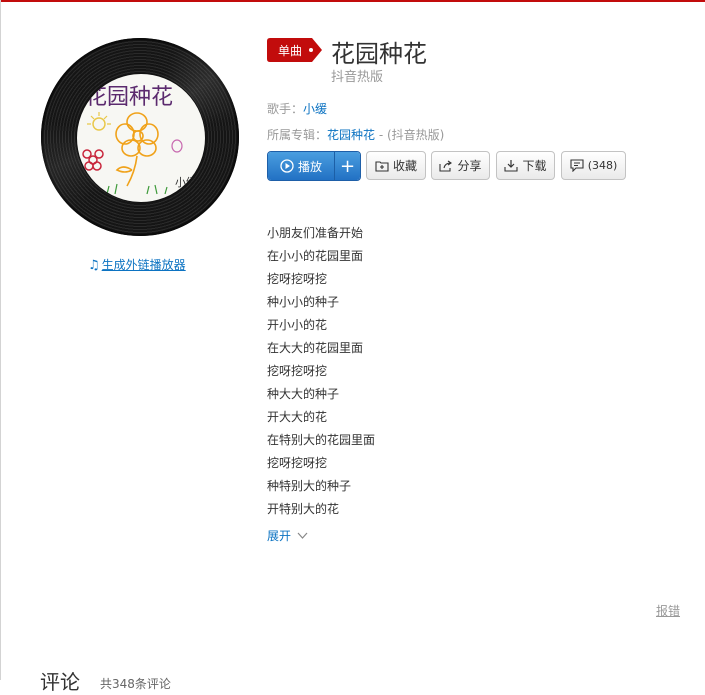 The image size is (705, 695). What do you see at coordinates (577, 165) in the screenshot?
I see `comment-icon` at bounding box center [577, 165].